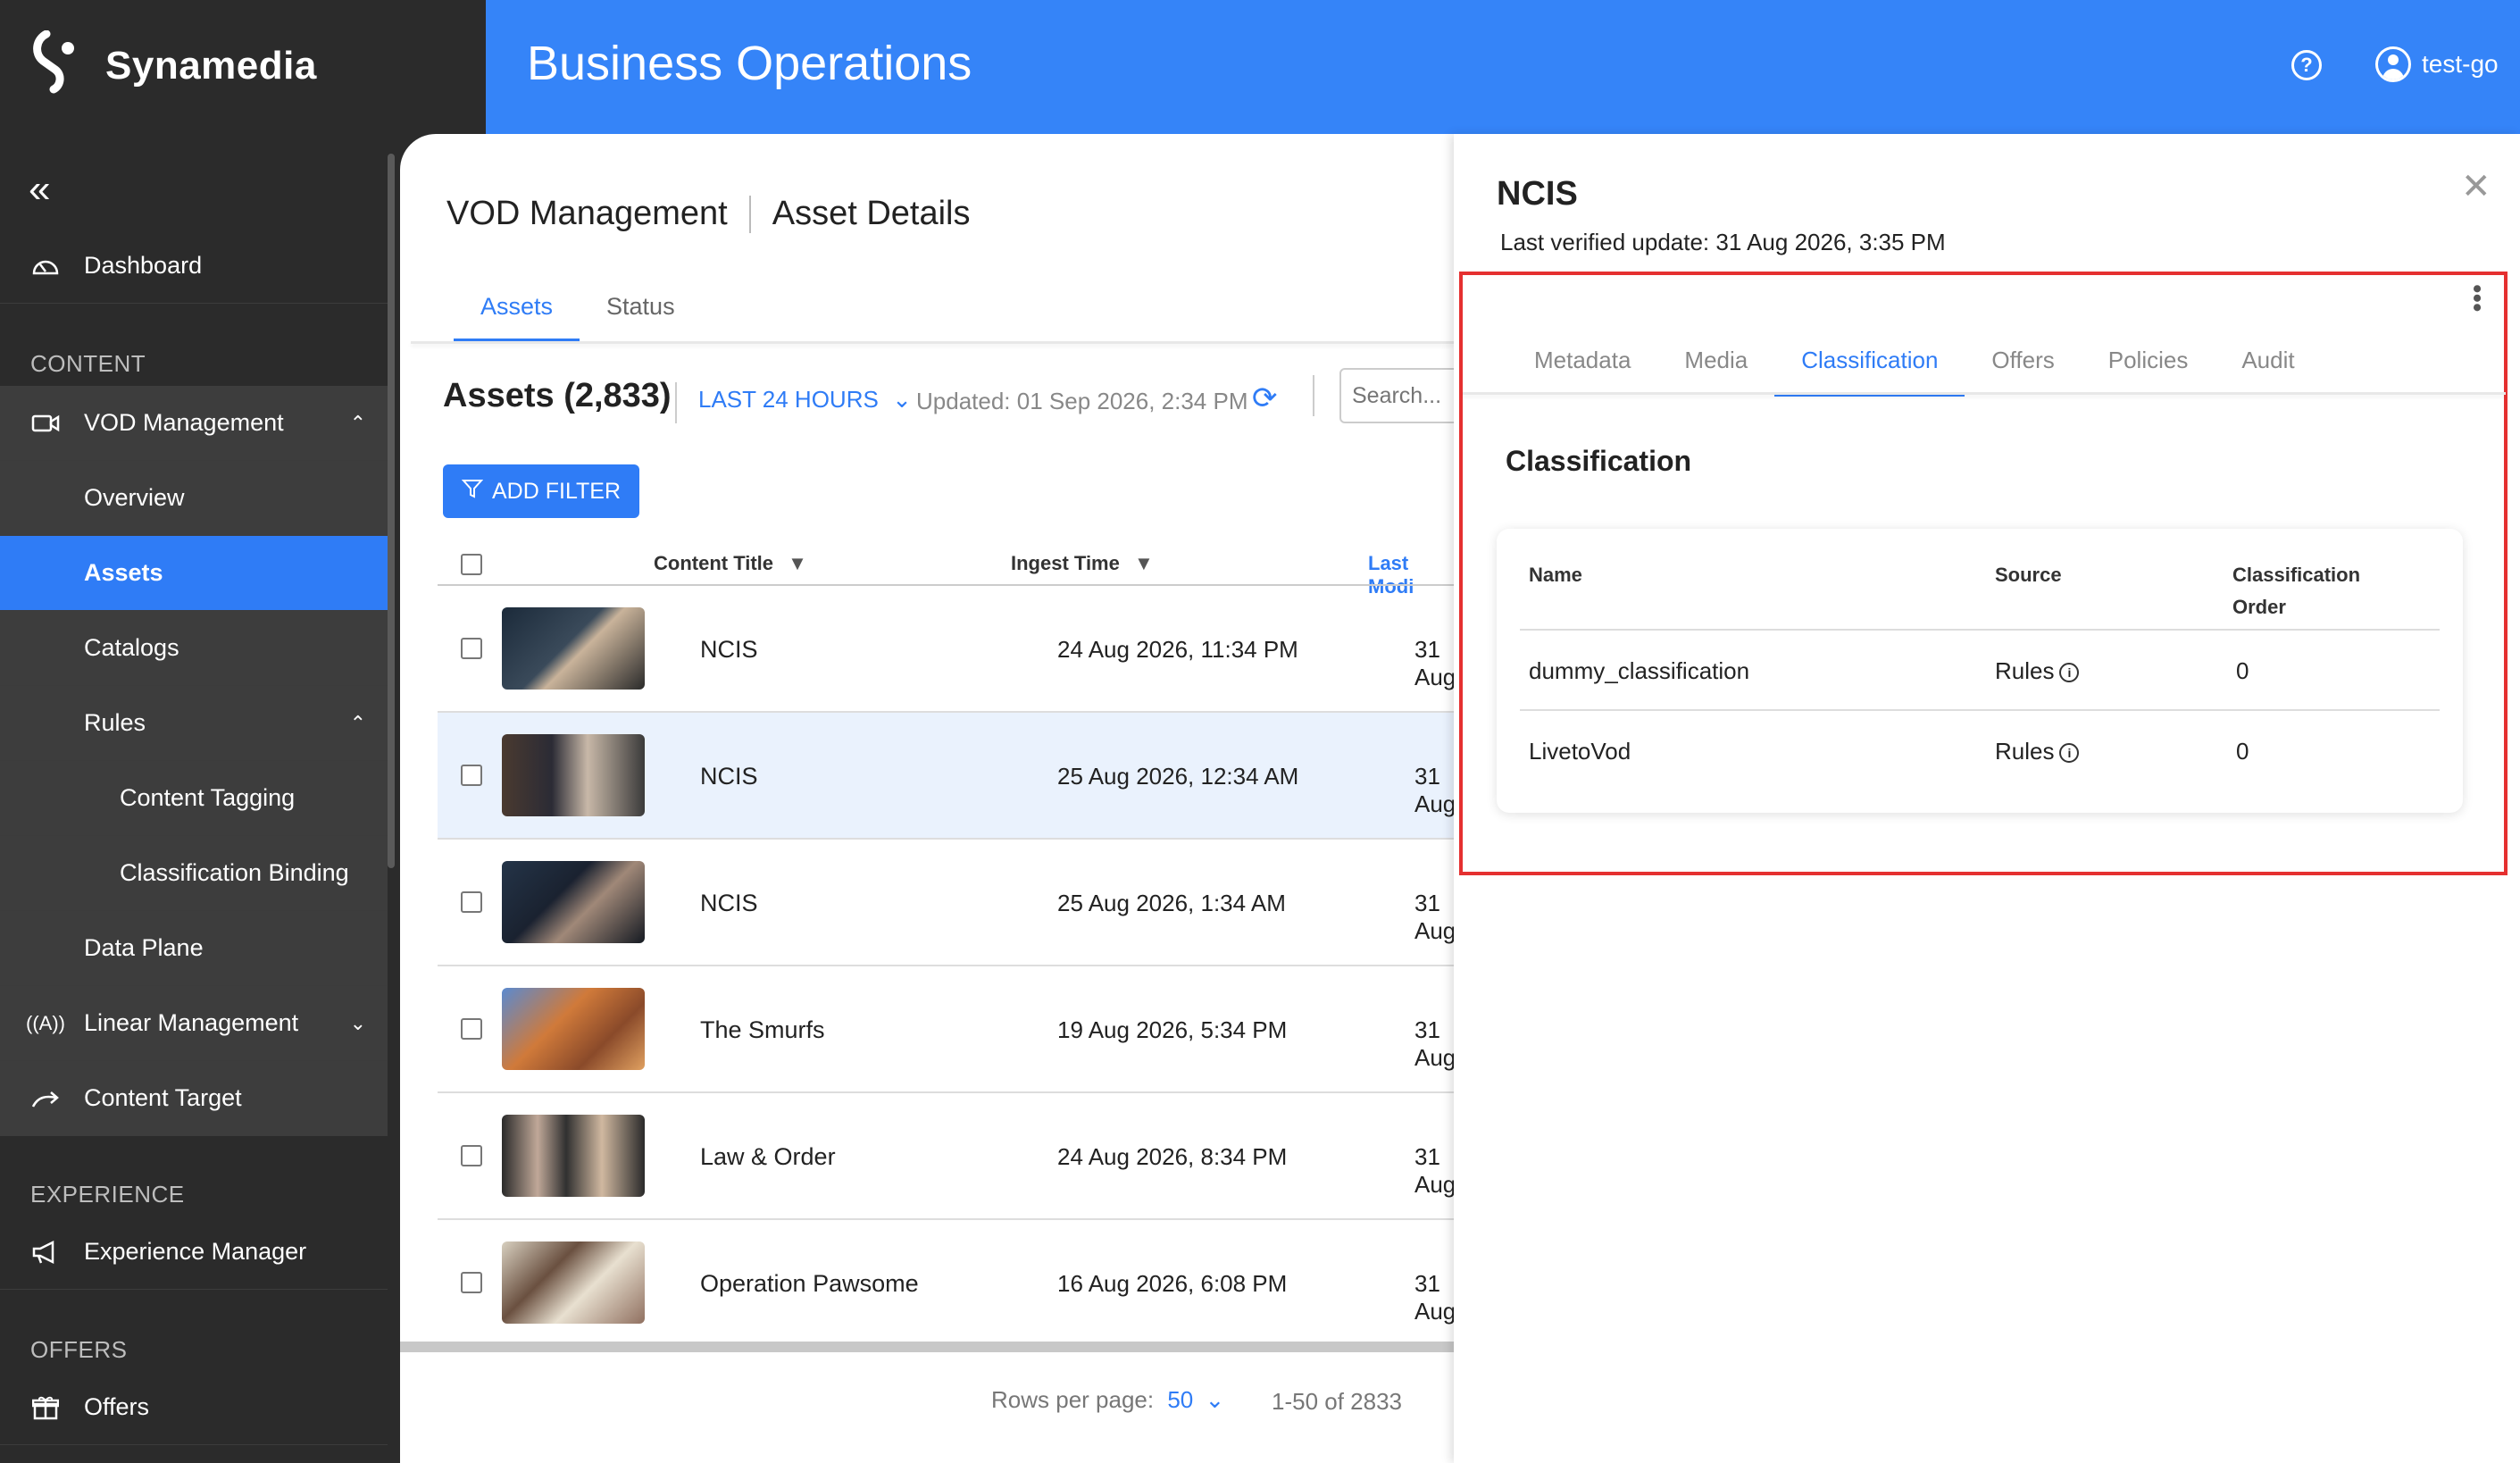 This screenshot has height=1463, width=2520. I want to click on sidebar-item-label: Catalogs, so click(132, 648).